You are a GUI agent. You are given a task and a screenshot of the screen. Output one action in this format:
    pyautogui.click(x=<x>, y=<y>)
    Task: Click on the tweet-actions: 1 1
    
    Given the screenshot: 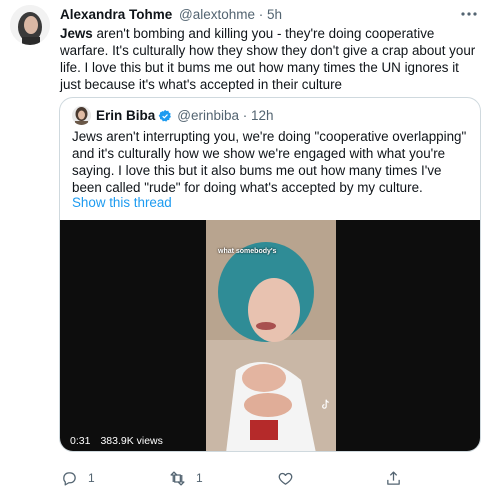 What is the action you would take?
    pyautogui.click(x=265, y=478)
    